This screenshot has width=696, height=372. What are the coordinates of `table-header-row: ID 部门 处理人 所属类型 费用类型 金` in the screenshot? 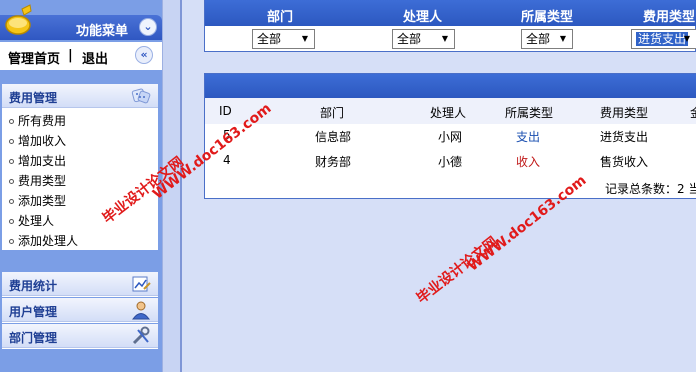 It's located at (450, 111).